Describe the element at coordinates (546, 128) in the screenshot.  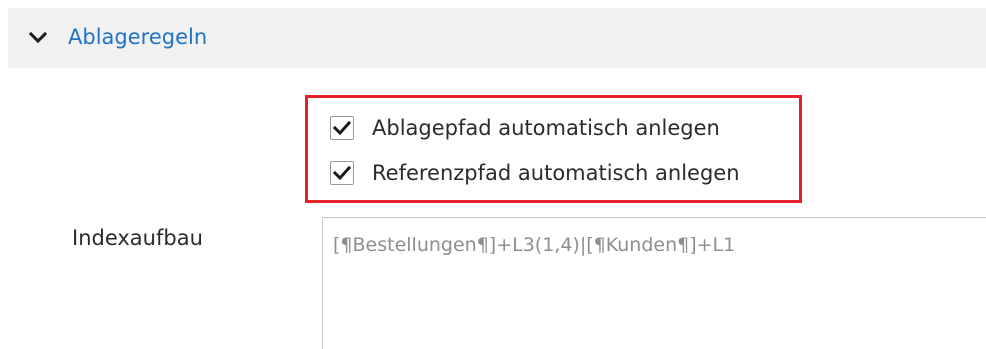
I see `ablagepfad-label: Ablagepfad automatisch anlegen` at that location.